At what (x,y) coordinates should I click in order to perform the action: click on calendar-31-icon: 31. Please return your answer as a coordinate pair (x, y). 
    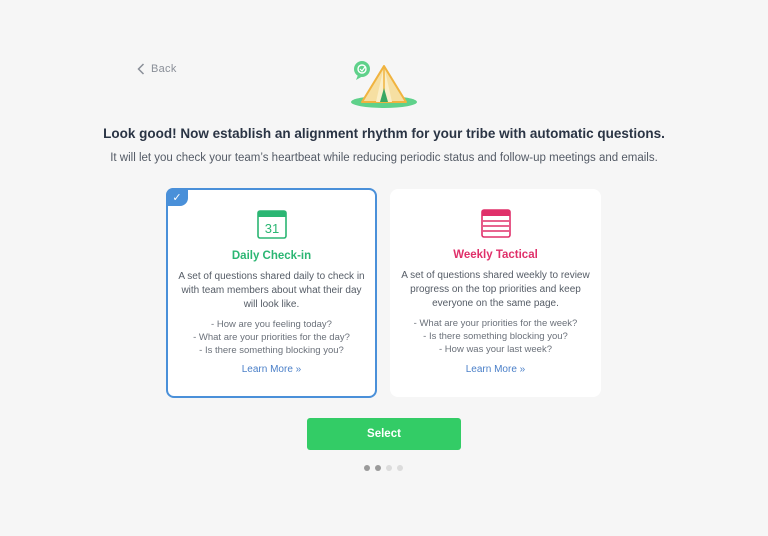
    Looking at the image, I should click on (271, 224).